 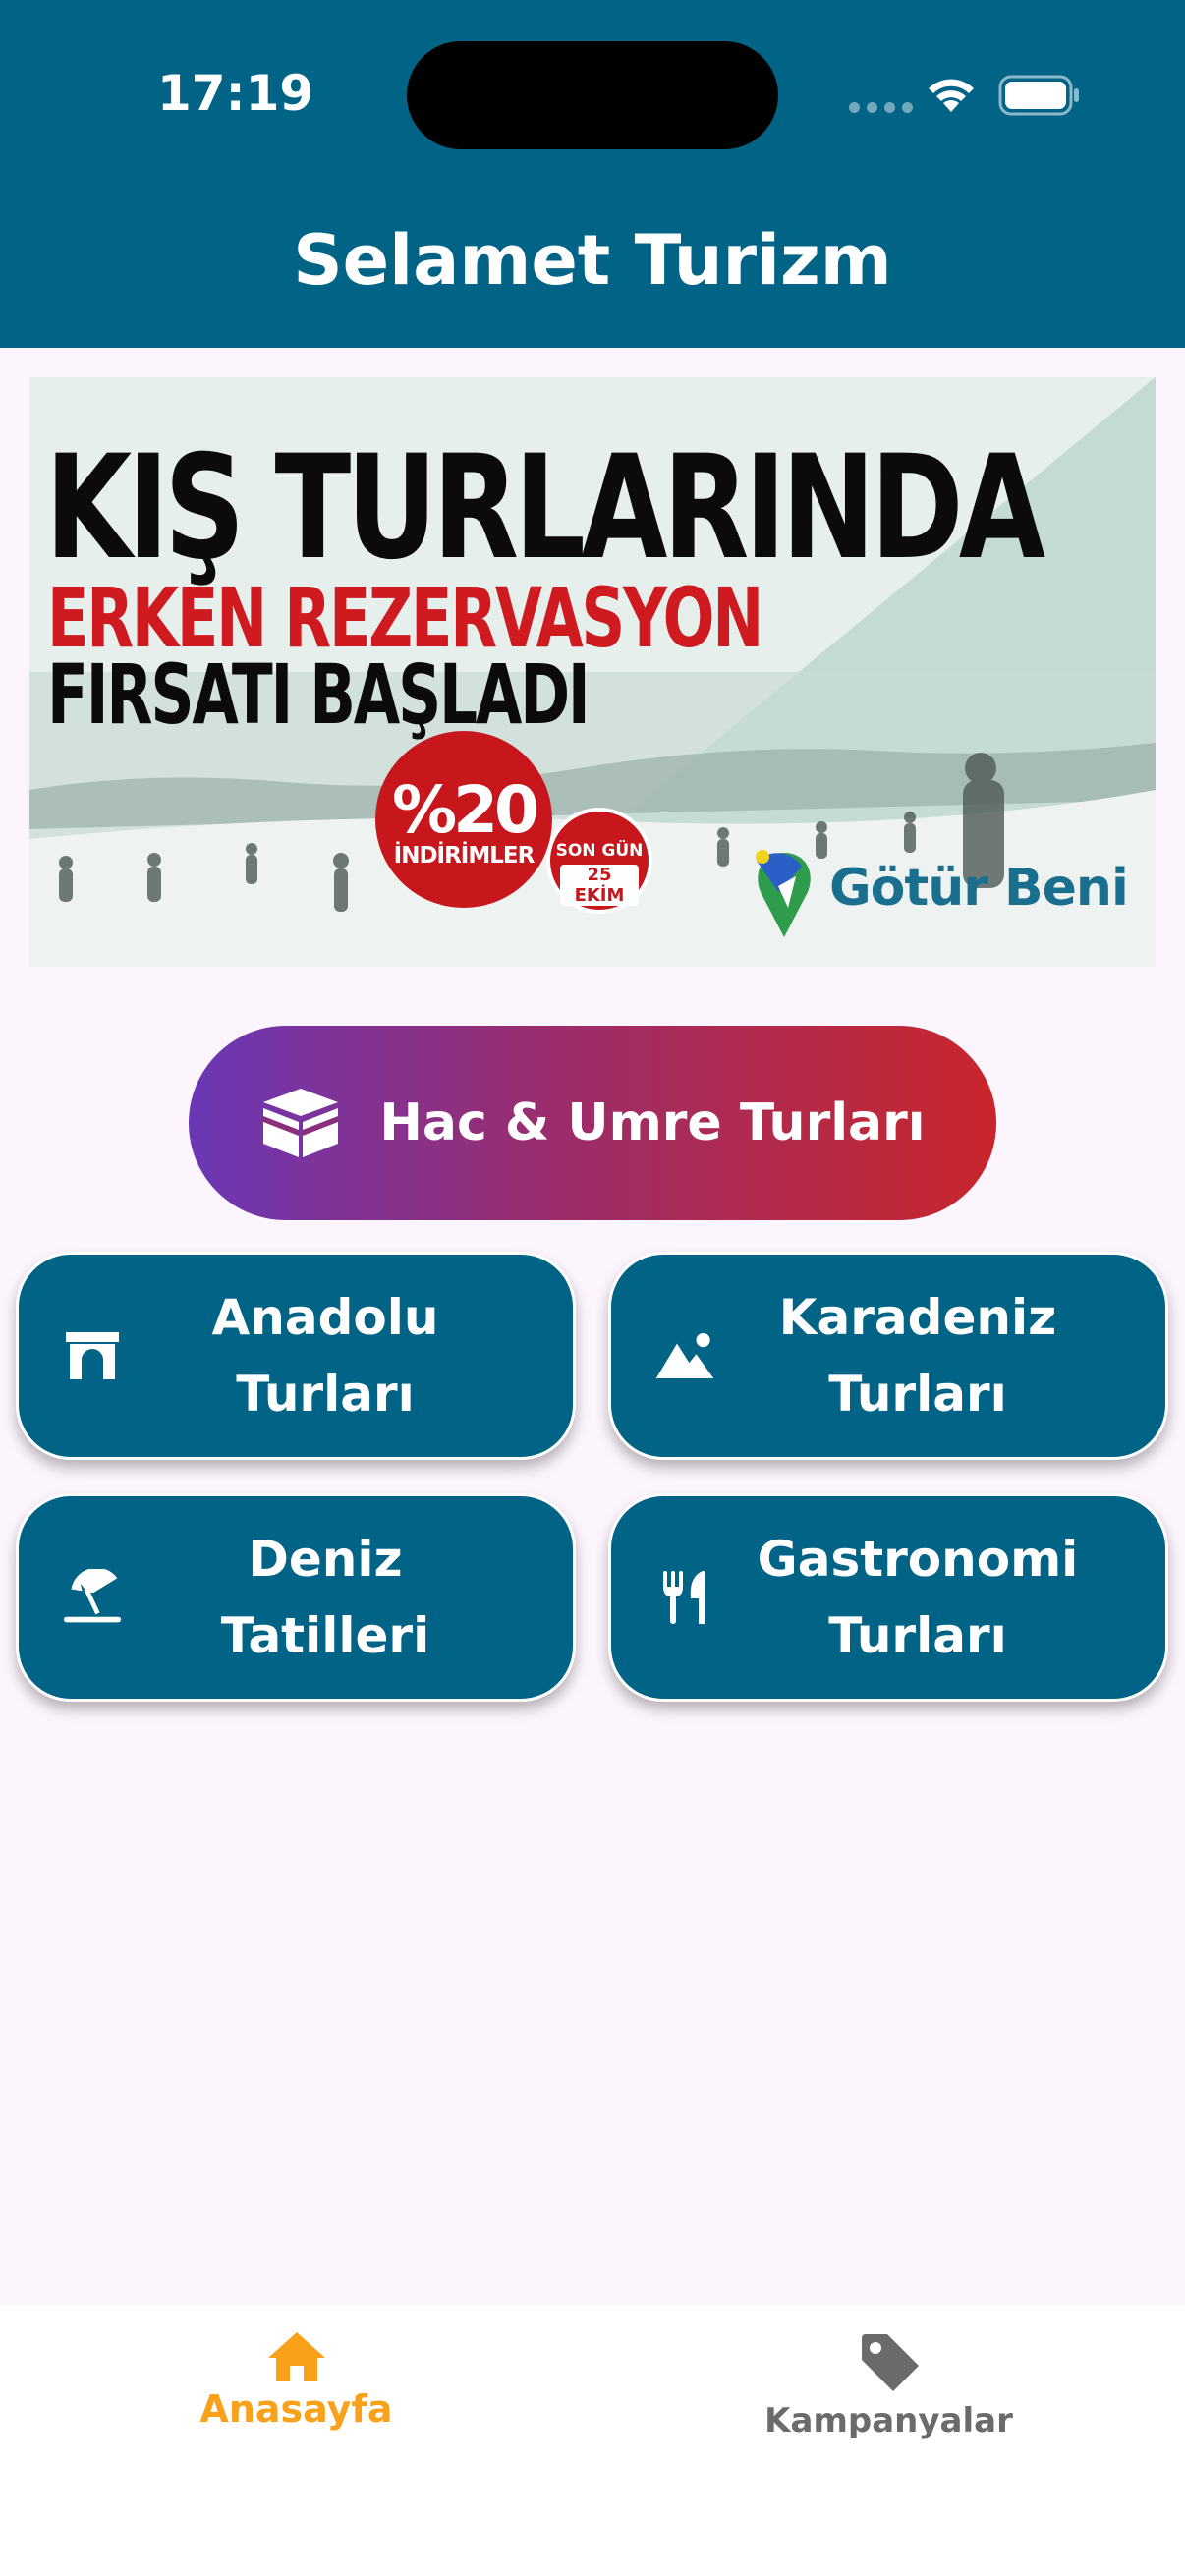 What do you see at coordinates (952, 95) in the screenshot?
I see `wifi-icon` at bounding box center [952, 95].